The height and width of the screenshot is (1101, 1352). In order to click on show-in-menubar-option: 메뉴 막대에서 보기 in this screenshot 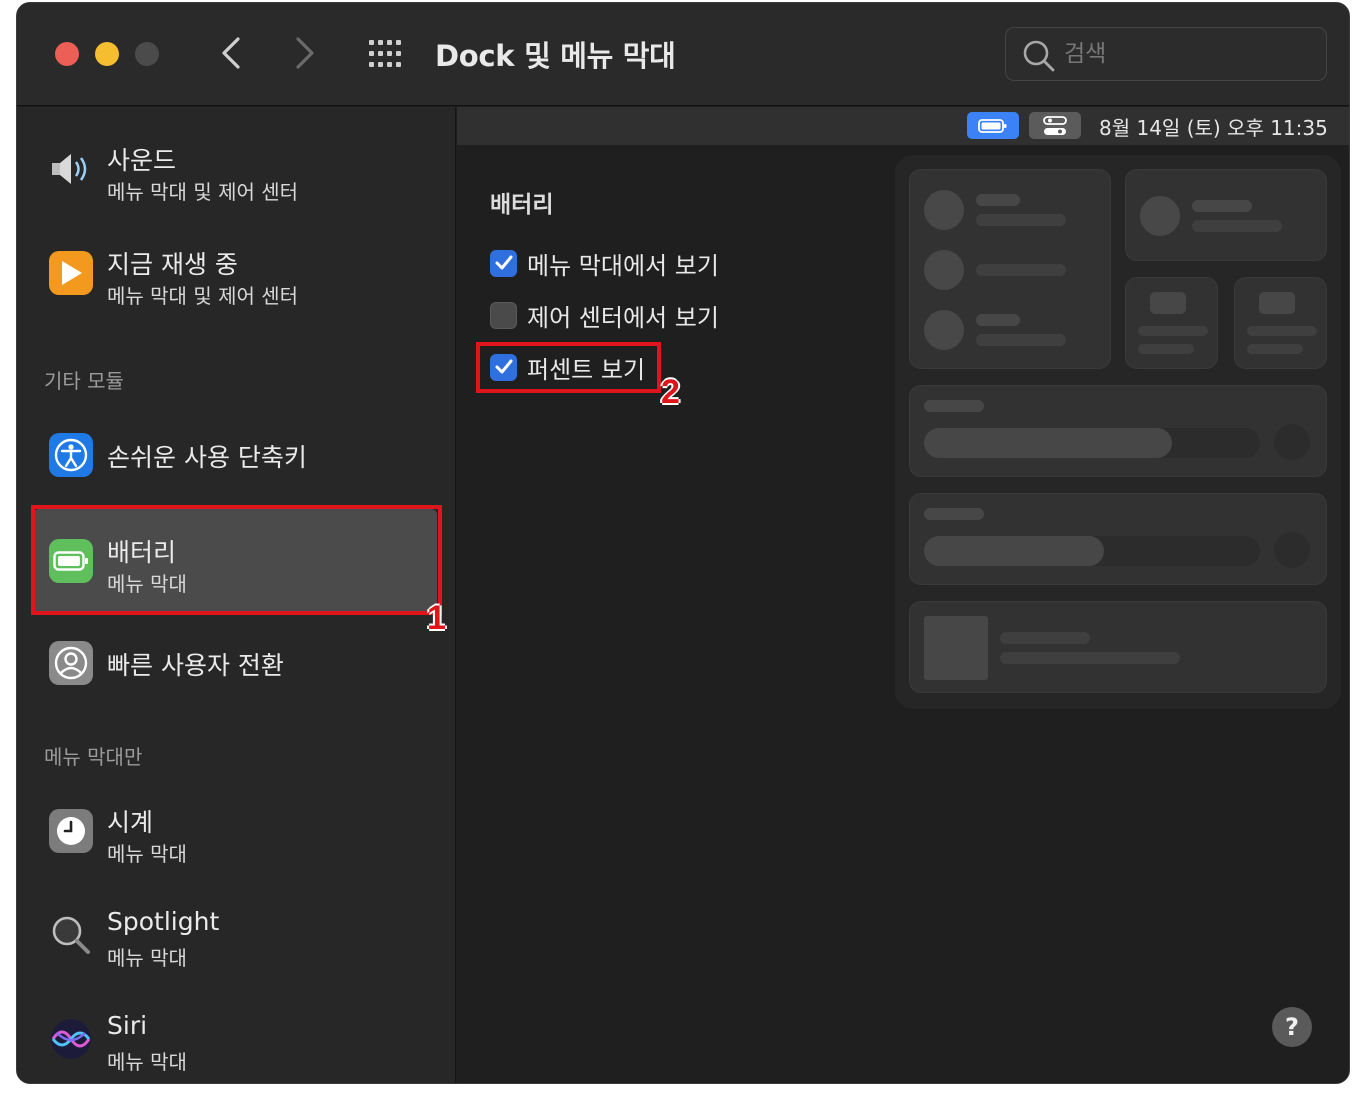, I will do `click(604, 263)`.